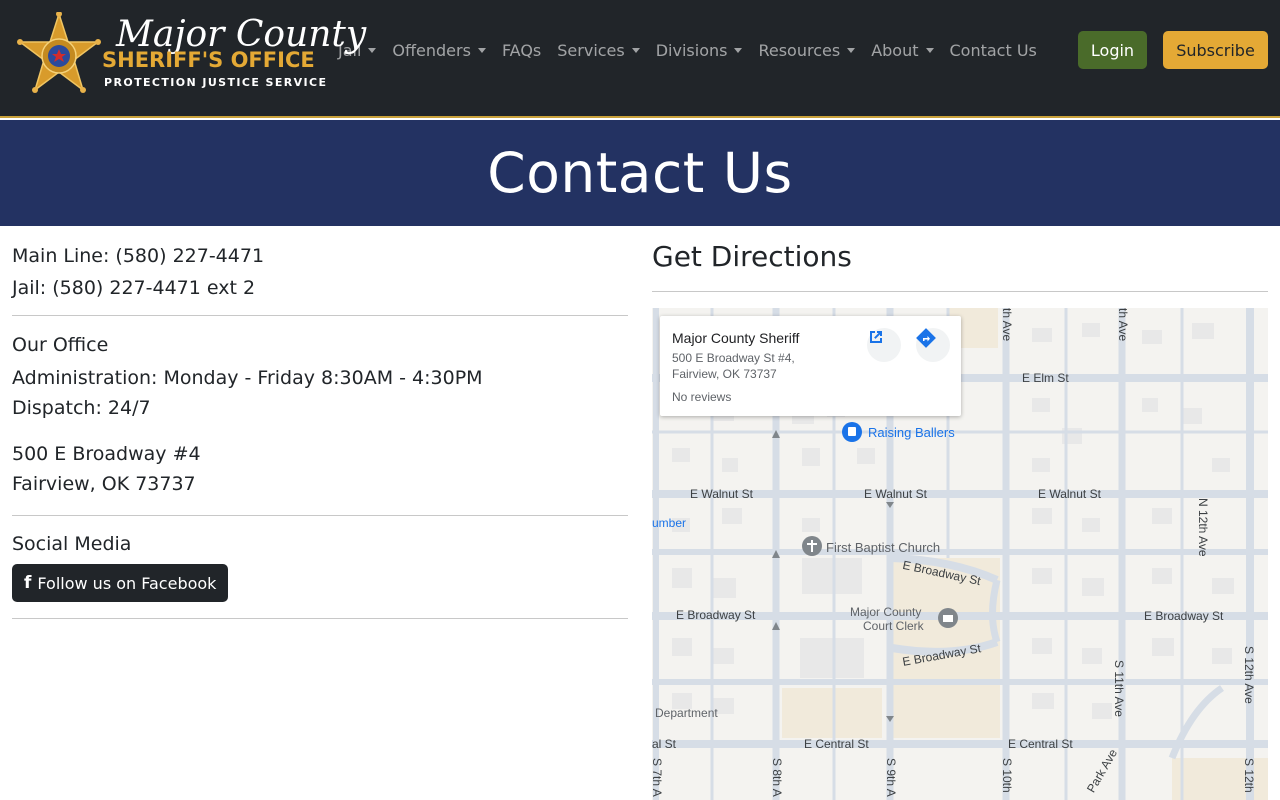 The image size is (1280, 800). I want to click on nav-offenders-label: Offenders, so click(431, 50).